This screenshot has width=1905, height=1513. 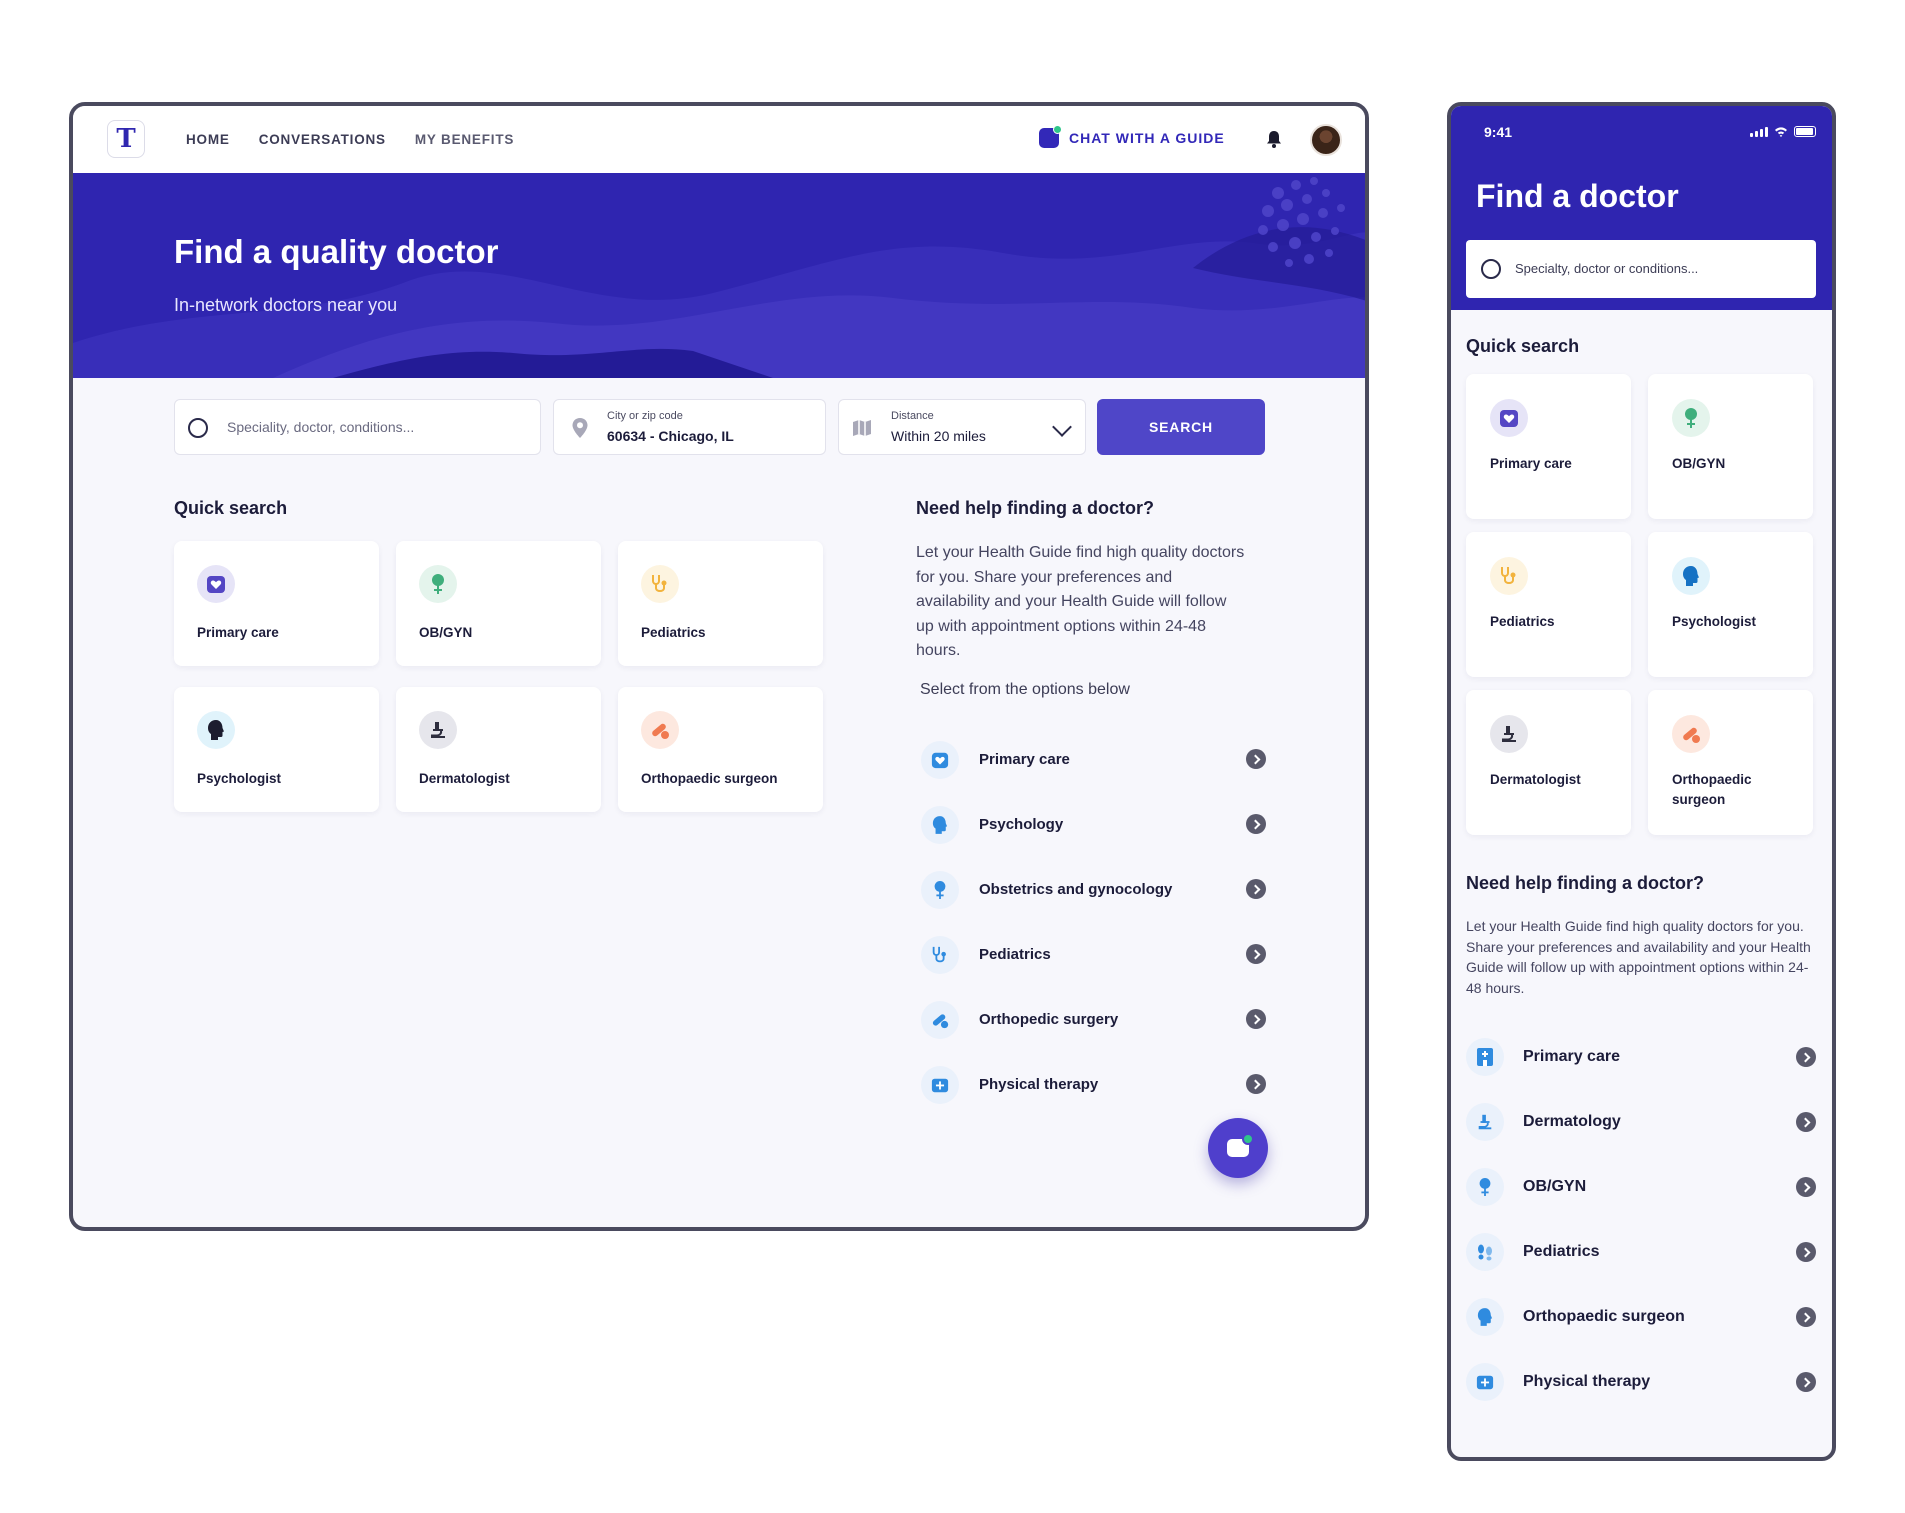 I want to click on hero-title: Find a quality doctor, so click(x=336, y=251).